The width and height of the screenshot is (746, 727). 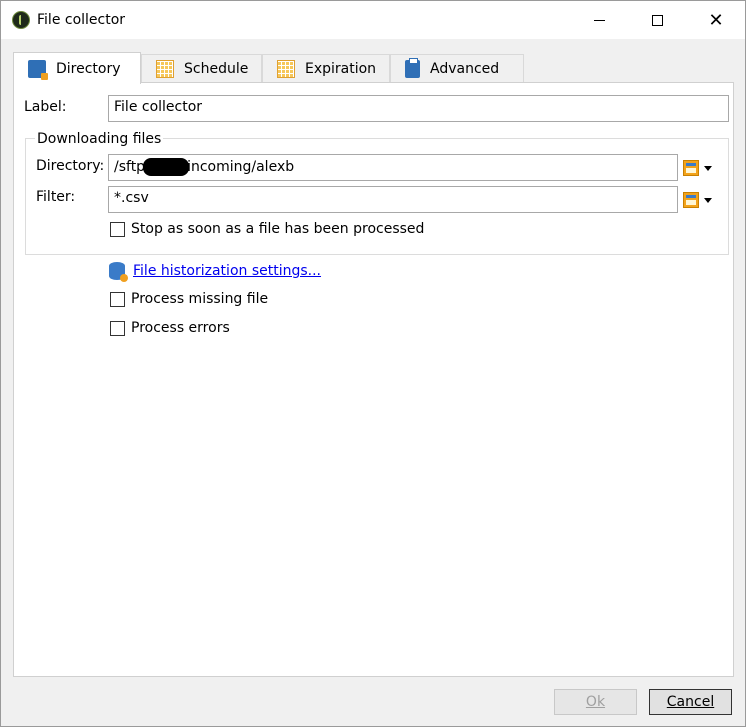 I want to click on process-missing-label: Process missing file, so click(x=200, y=299).